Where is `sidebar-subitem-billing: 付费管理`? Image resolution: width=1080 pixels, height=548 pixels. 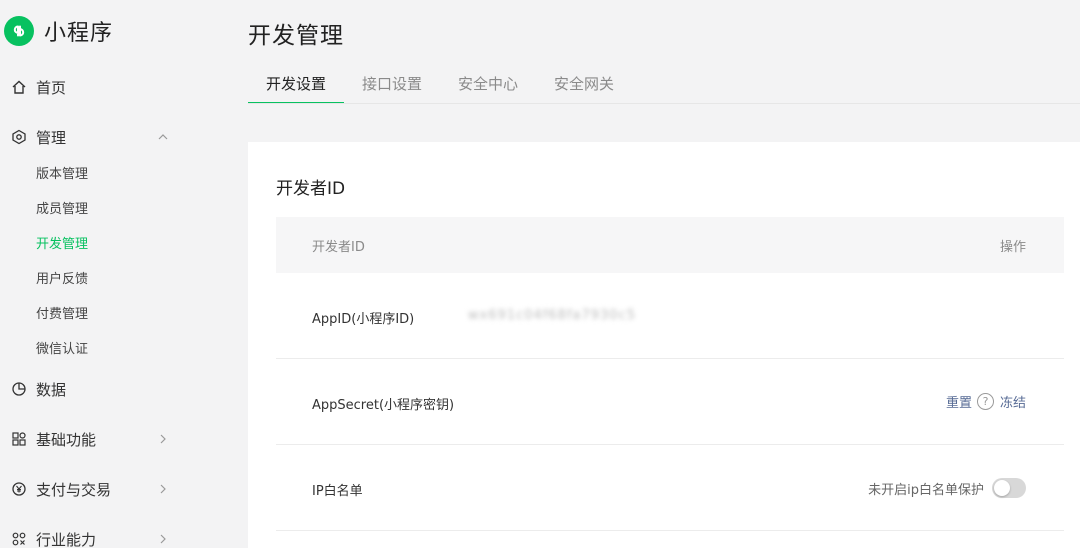 sidebar-subitem-billing: 付费管理 is located at coordinates (62, 315).